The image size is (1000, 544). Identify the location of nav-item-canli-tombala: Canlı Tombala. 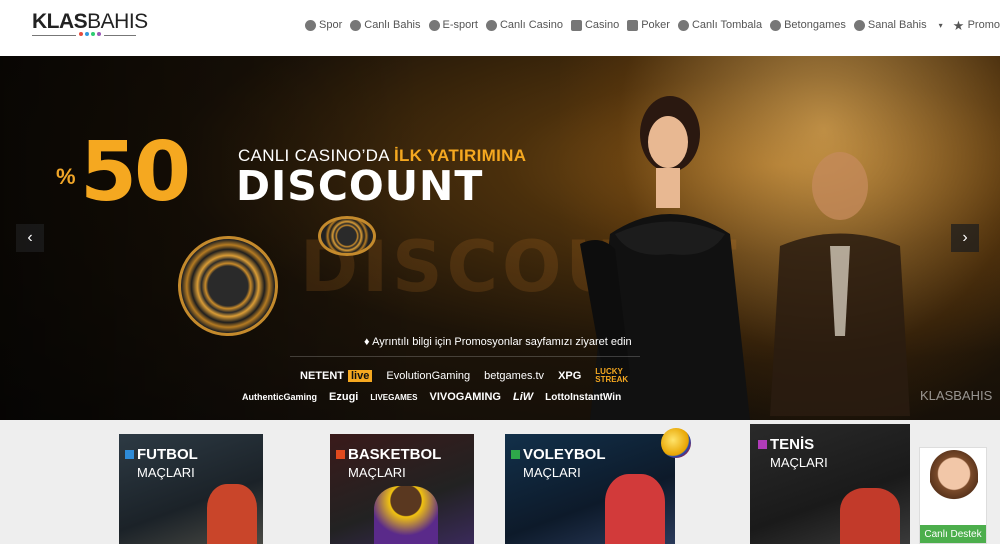
(719, 25).